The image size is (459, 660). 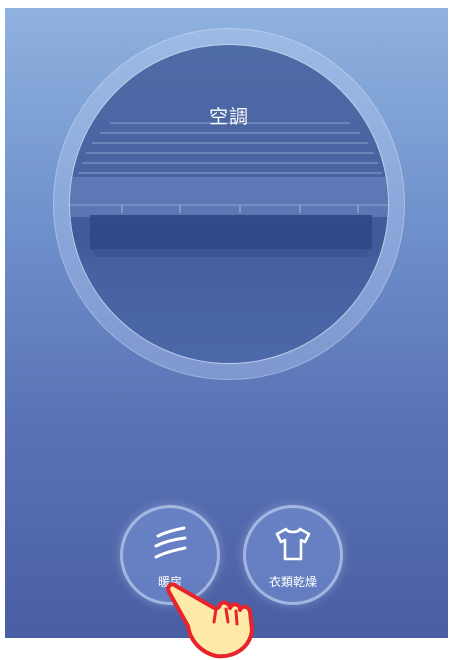 What do you see at coordinates (210, 620) in the screenshot?
I see `hand-pointer-icon` at bounding box center [210, 620].